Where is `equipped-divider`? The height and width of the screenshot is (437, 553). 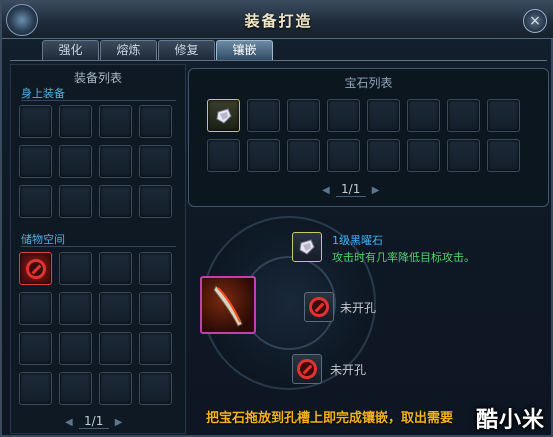 equipped-divider is located at coordinates (98, 100).